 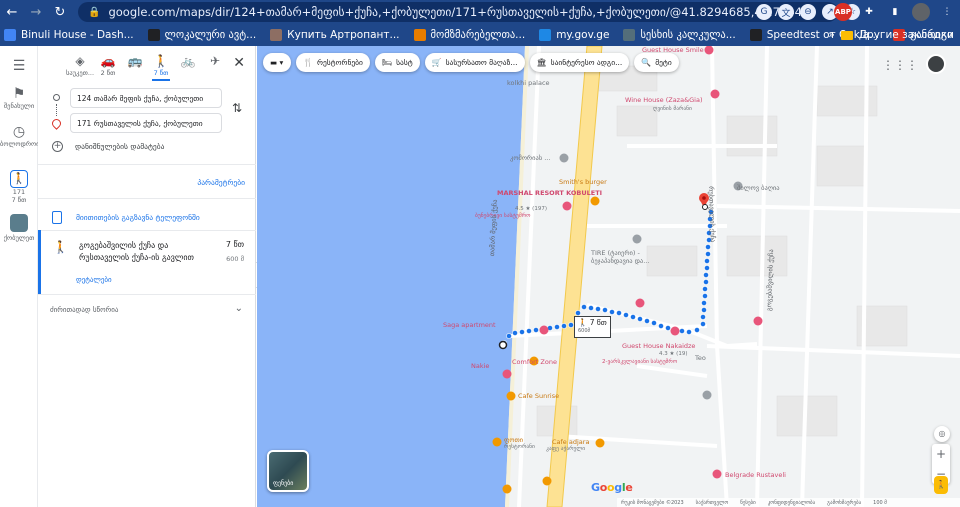 I want to click on poi-comfort-zone: Comfort Zone, so click(x=534, y=362).